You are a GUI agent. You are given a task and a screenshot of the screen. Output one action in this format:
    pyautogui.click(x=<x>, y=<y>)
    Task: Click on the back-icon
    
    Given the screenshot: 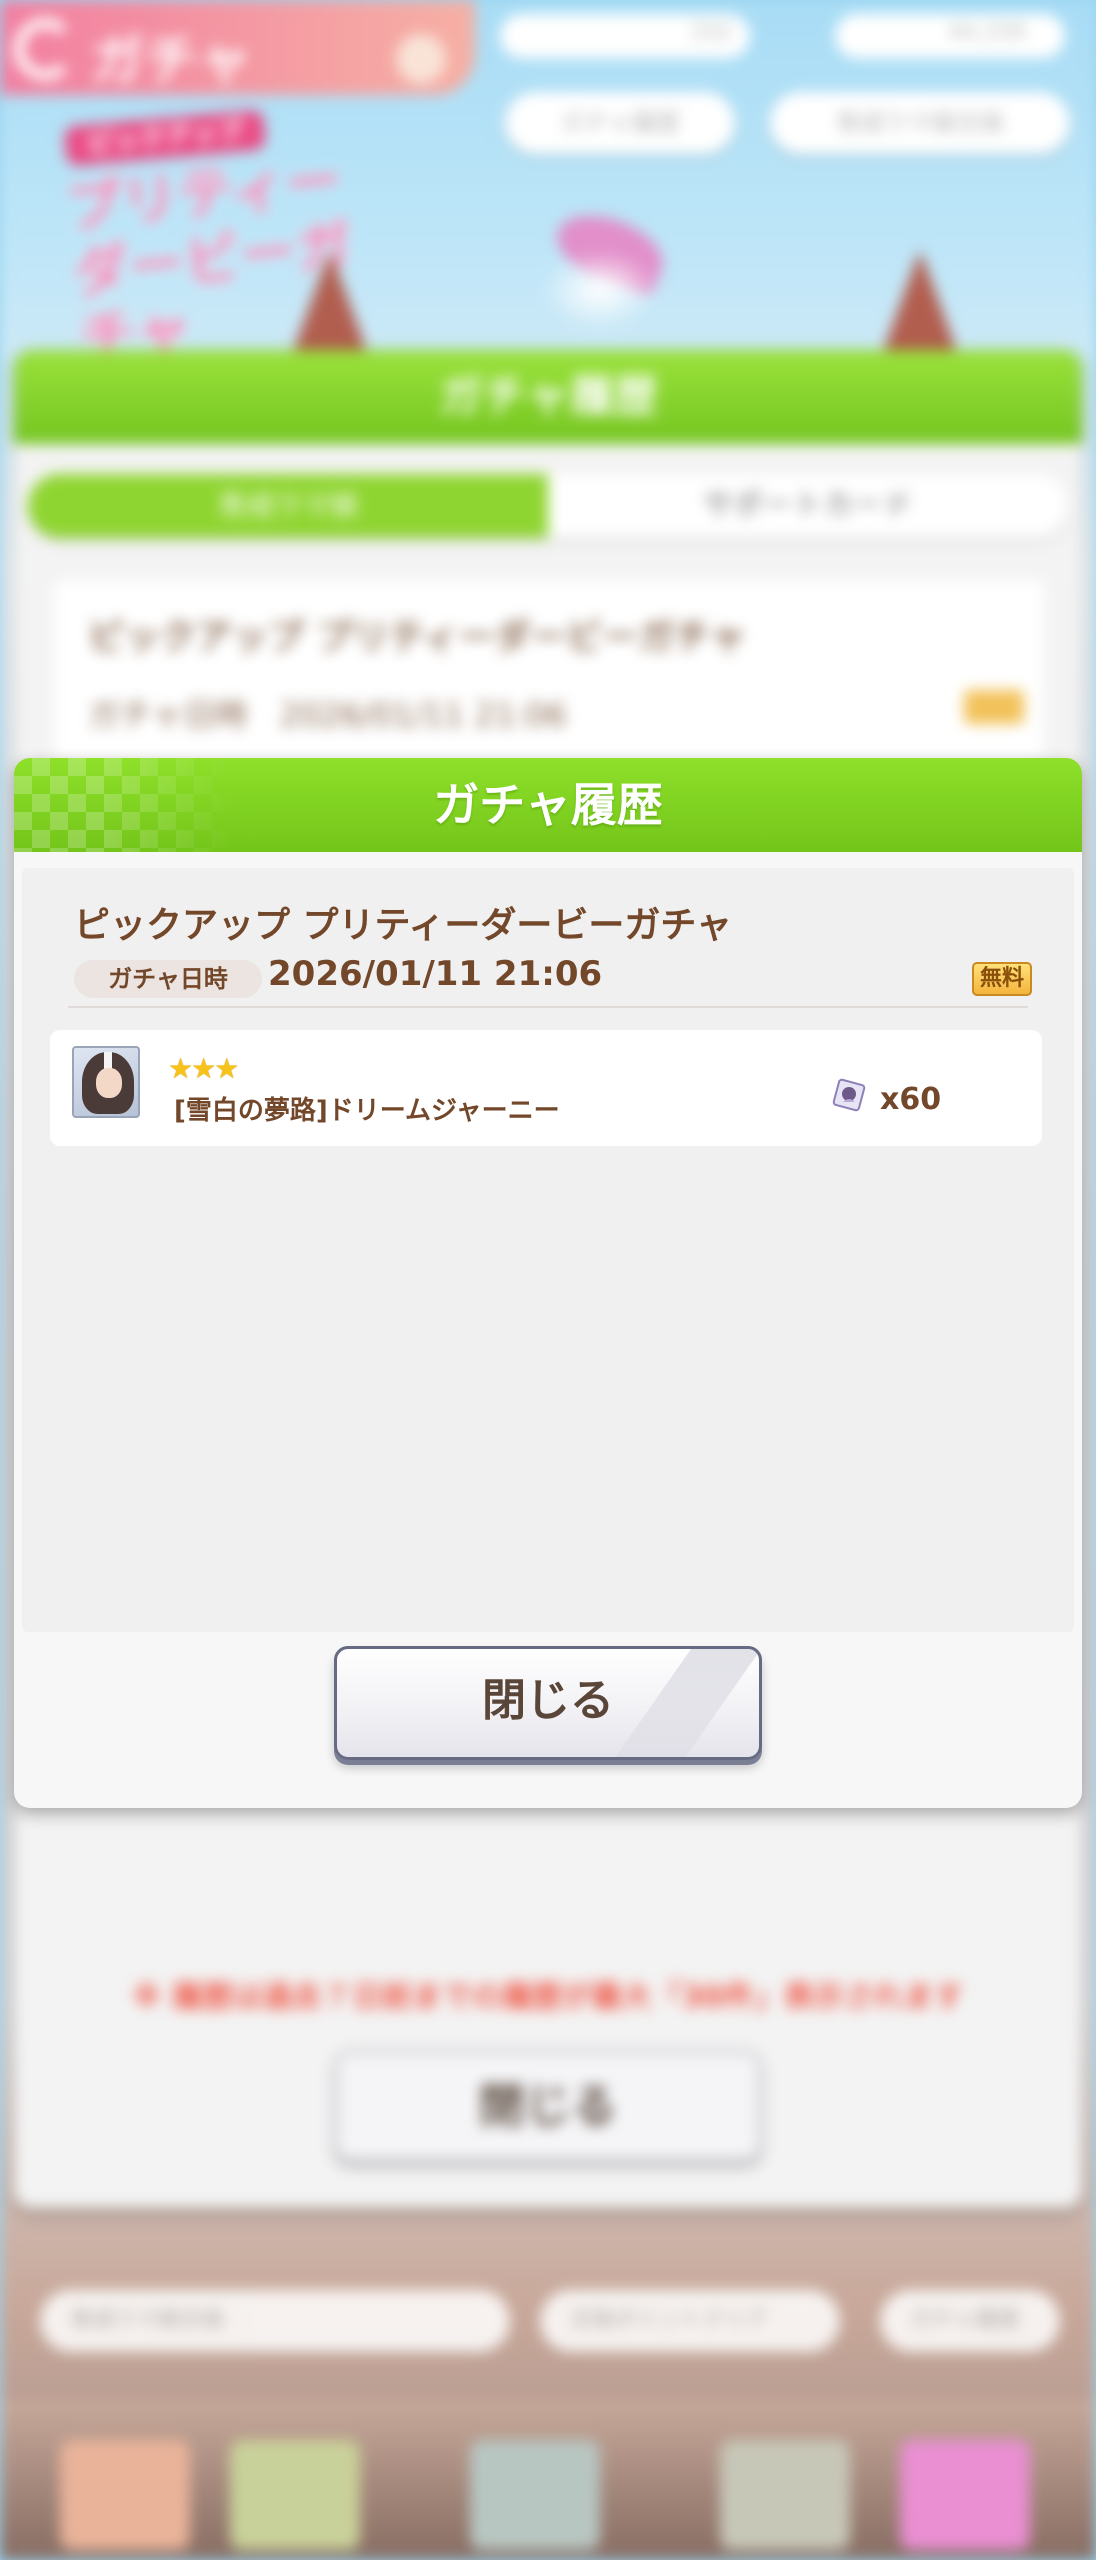 What is the action you would take?
    pyautogui.click(x=45, y=49)
    